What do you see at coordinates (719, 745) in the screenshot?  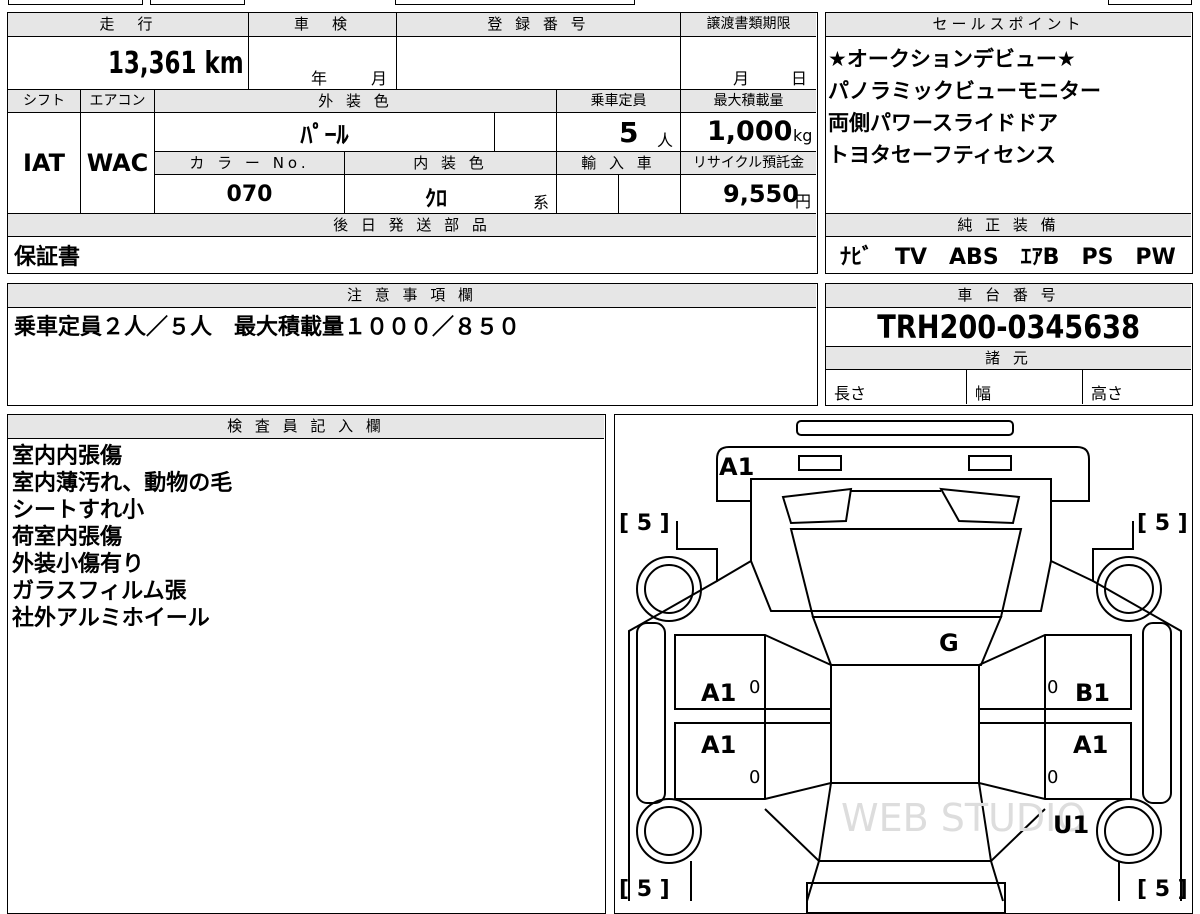 I see `damage-mark-left-rear-door: A1` at bounding box center [719, 745].